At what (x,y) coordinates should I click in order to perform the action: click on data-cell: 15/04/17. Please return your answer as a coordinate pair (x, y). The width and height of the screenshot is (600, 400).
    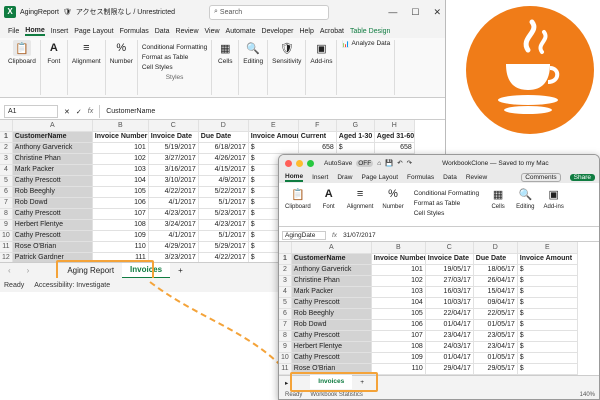
    Looking at the image, I should click on (495, 292).